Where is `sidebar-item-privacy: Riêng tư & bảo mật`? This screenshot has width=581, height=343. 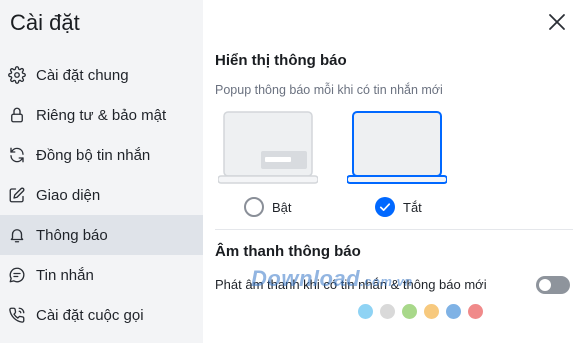
sidebar-item-privacy: Riêng tư & bảo mật is located at coordinates (101, 115).